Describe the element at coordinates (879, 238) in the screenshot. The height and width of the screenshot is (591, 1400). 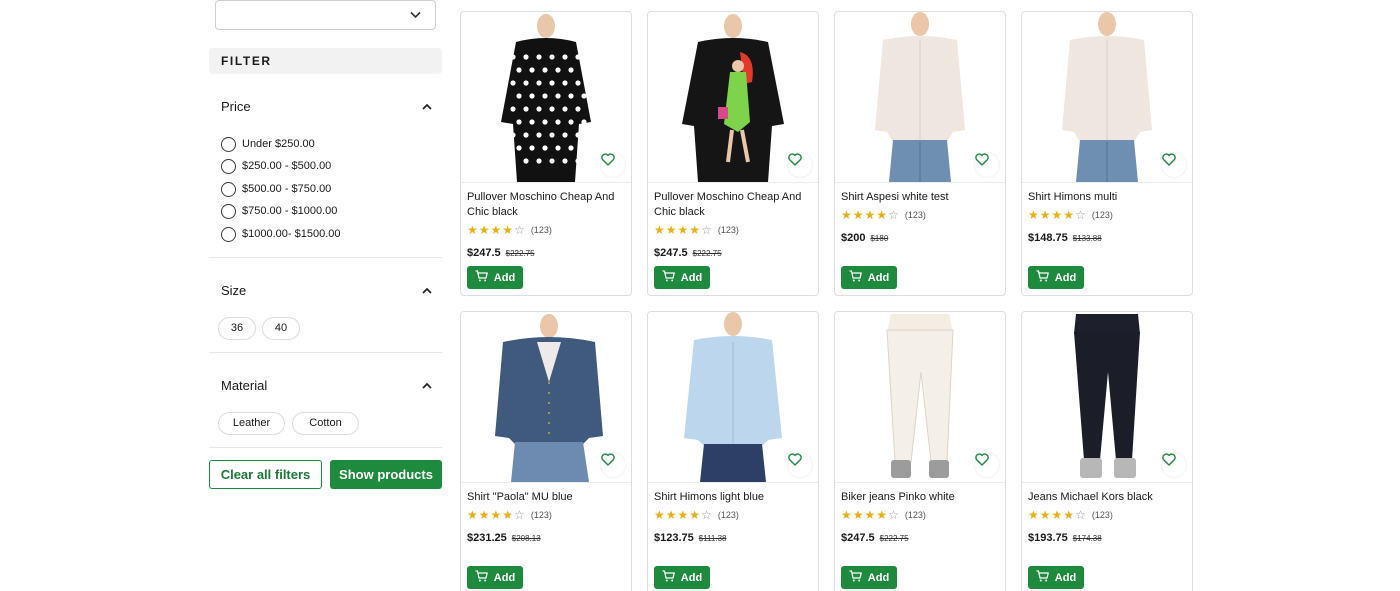
I see `old-price: $180` at that location.